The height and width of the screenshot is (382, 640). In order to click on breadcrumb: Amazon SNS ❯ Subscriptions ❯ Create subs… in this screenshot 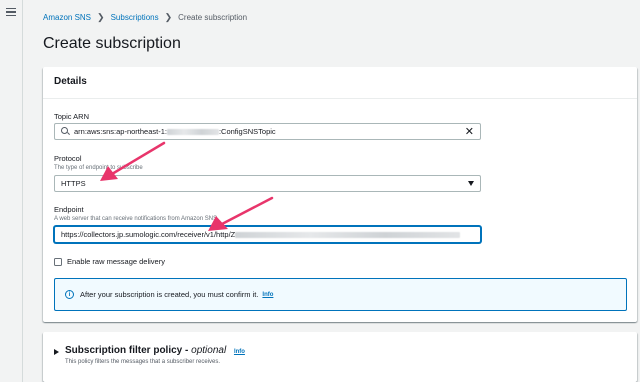, I will do `click(145, 17)`.